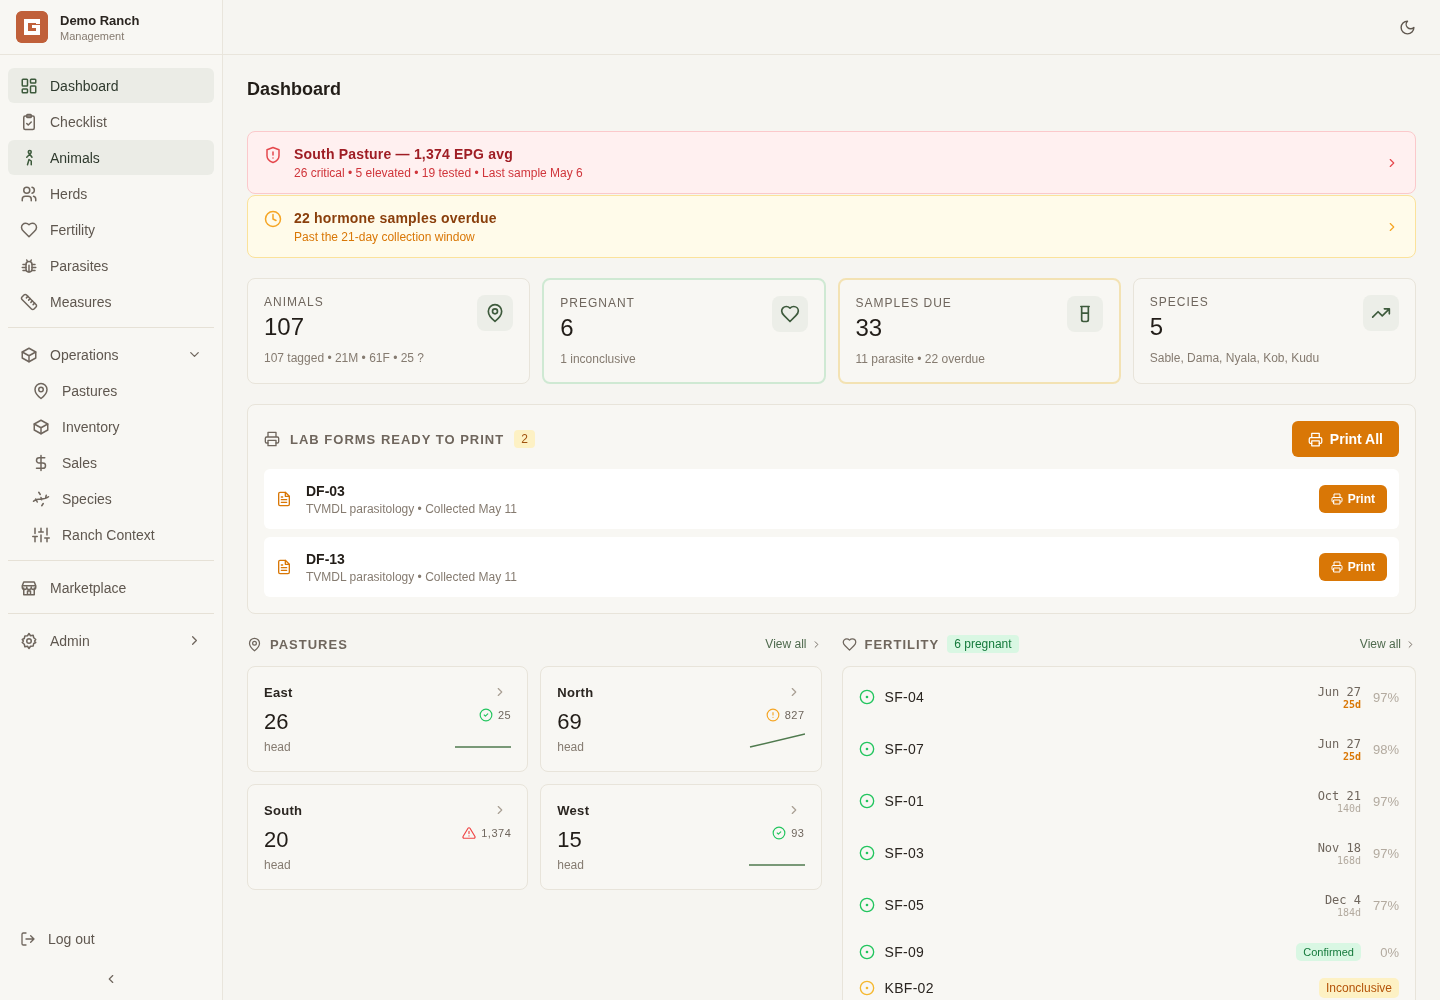 The width and height of the screenshot is (1440, 1000). I want to click on animal-id: KBF-02, so click(1096, 988).